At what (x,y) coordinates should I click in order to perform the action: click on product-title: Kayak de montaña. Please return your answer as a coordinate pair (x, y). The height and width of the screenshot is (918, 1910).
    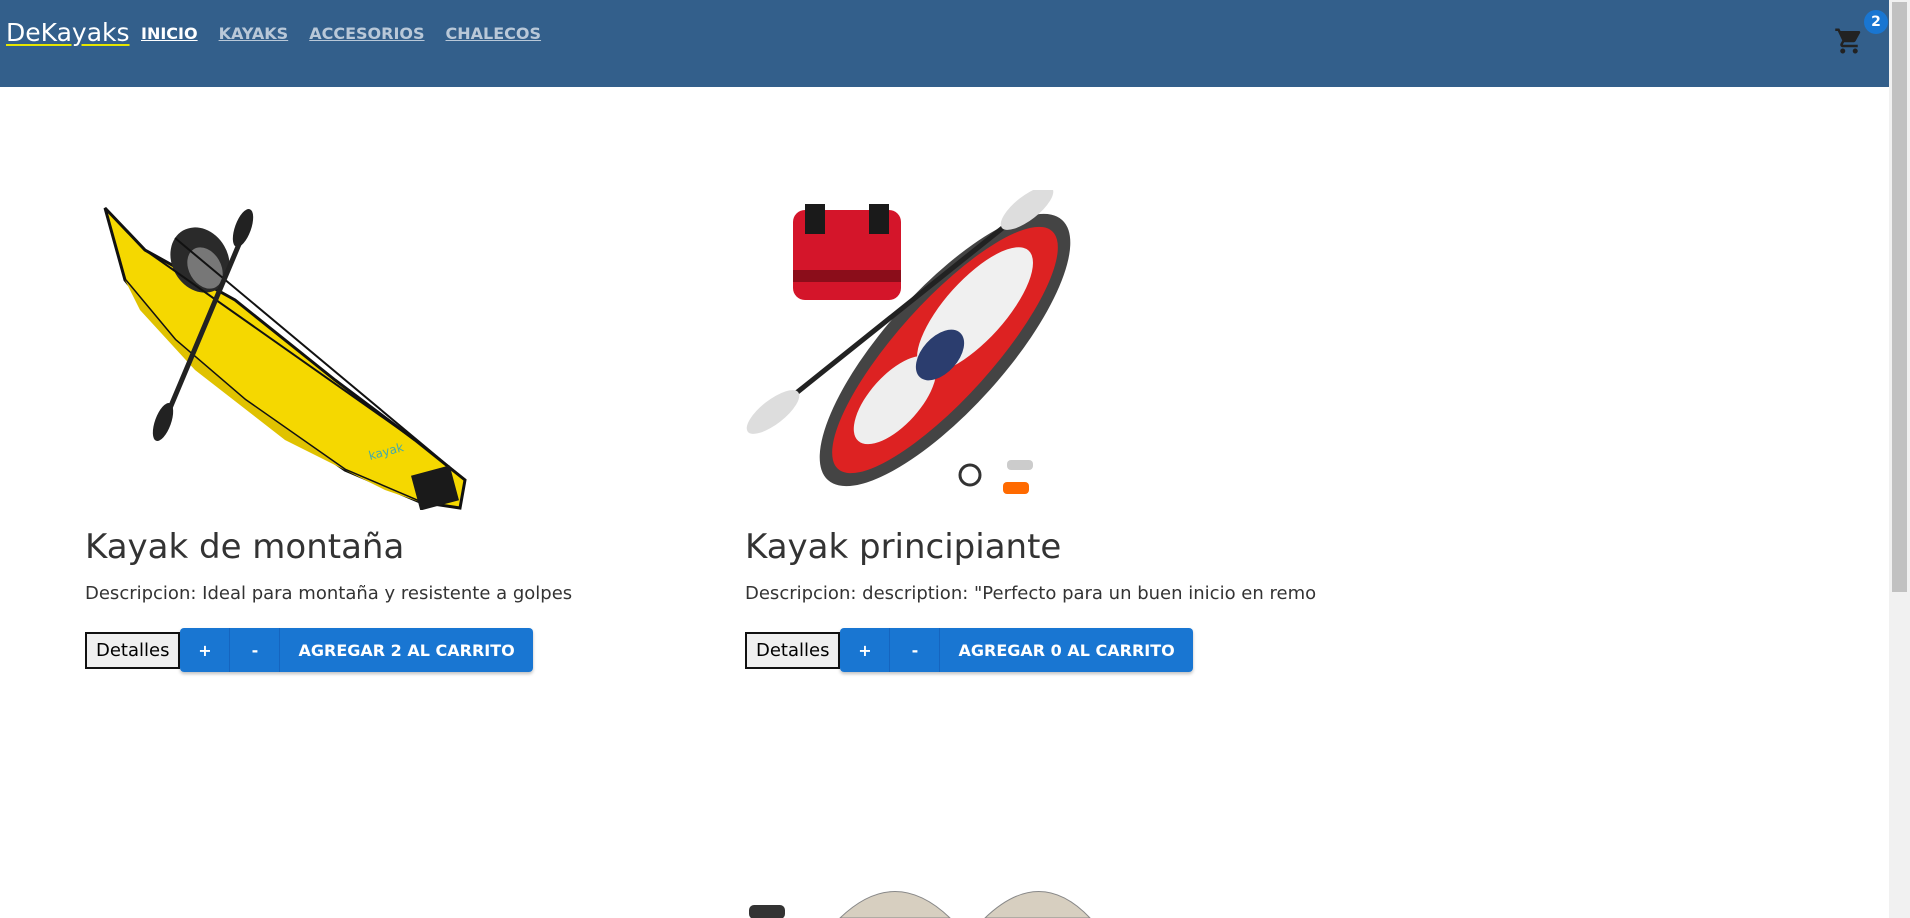
    Looking at the image, I should click on (245, 547).